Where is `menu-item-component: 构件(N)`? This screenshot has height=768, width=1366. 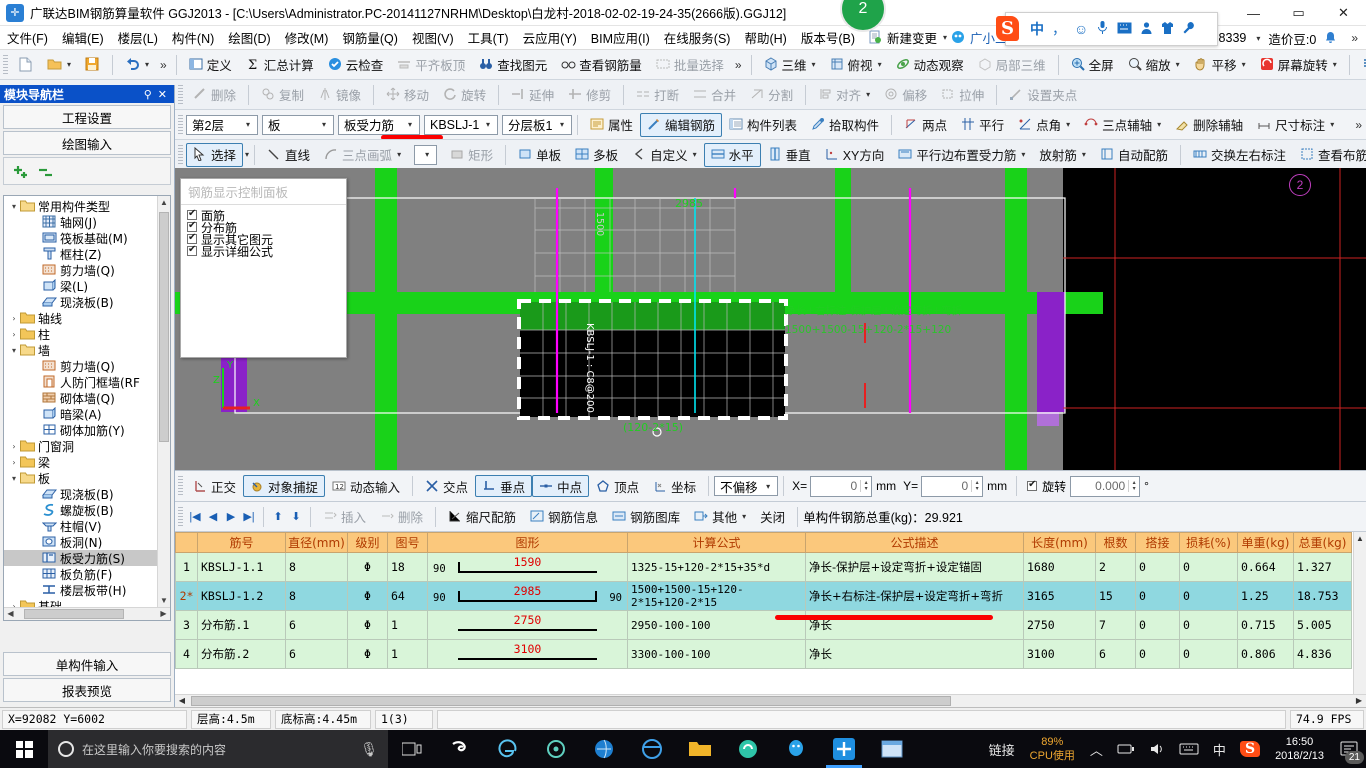 menu-item-component: 构件(N) is located at coordinates (193, 37).